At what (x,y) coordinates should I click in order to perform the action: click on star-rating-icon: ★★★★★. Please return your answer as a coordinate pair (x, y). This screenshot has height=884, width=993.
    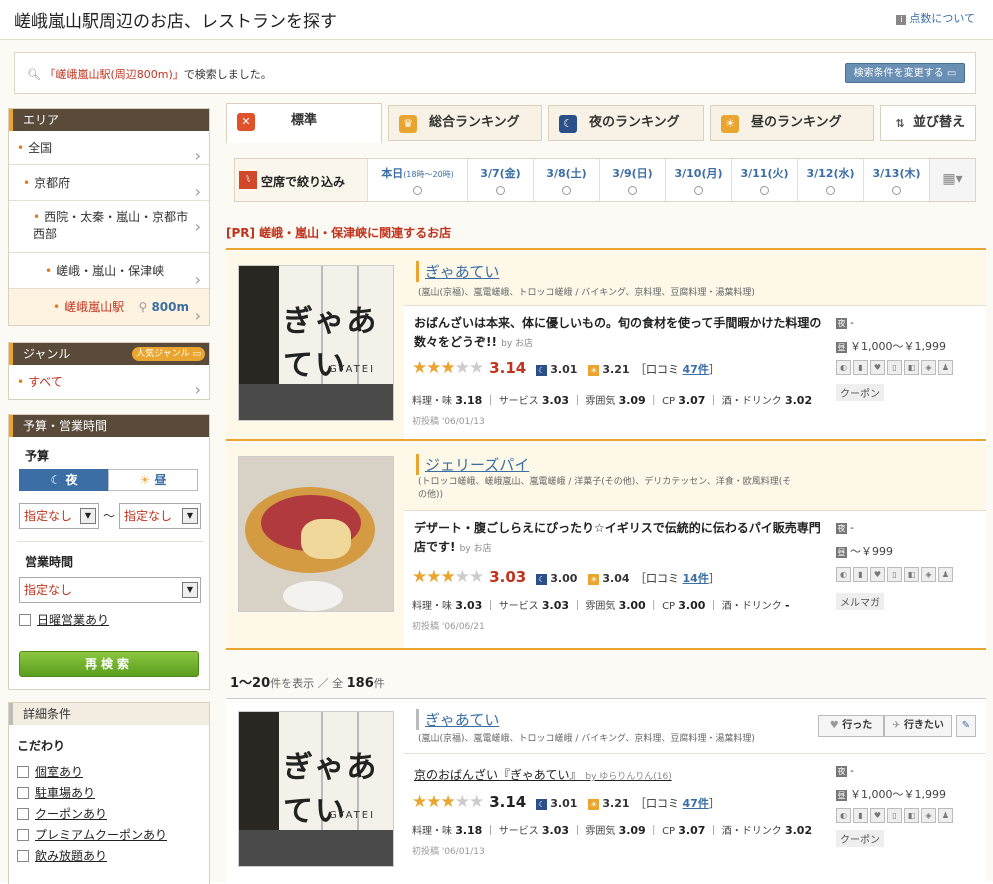
    Looking at the image, I should click on (448, 802).